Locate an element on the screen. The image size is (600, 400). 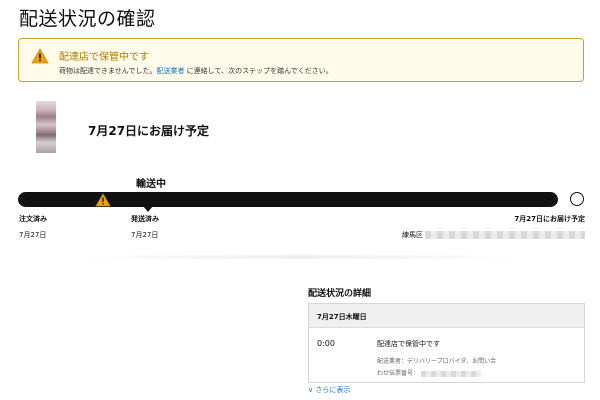
progress-marker is located at coordinates (148, 209).